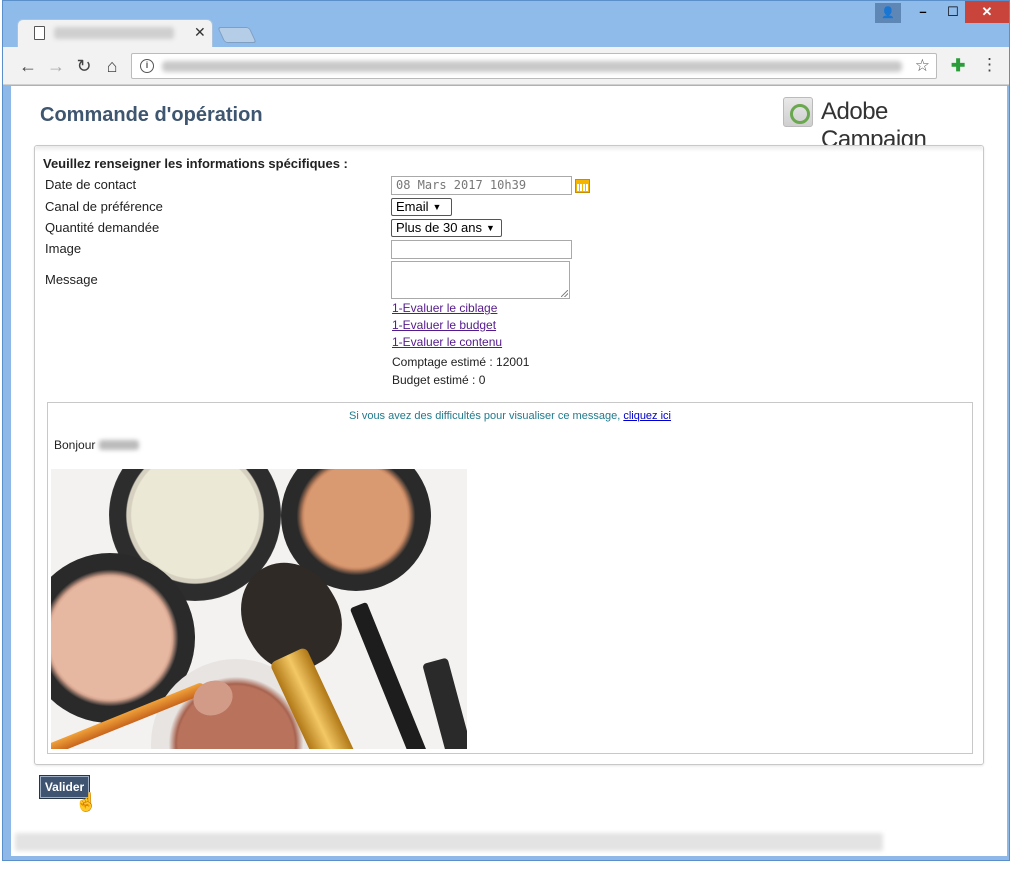 The image size is (1024, 875). I want to click on estimated-budget: Budget estimé : 0, so click(439, 380).